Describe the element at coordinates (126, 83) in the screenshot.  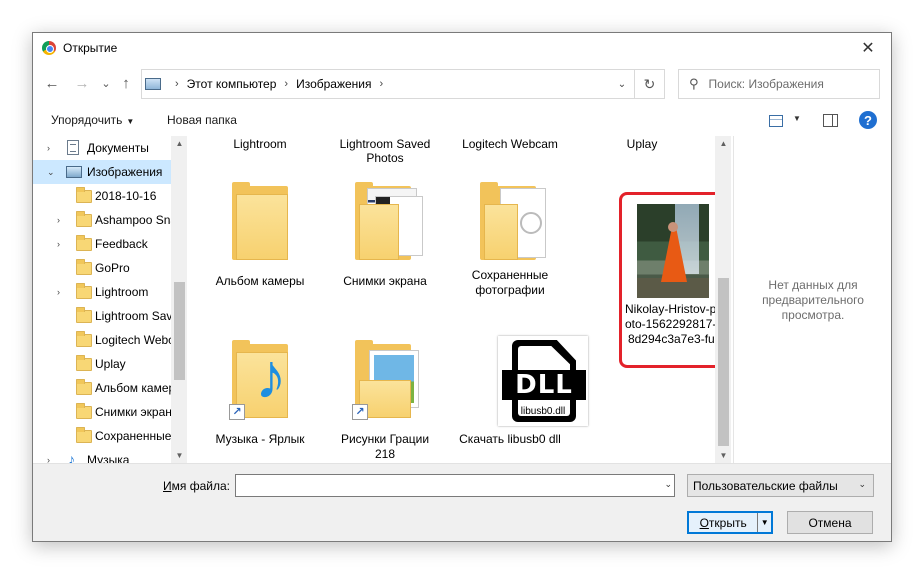
I see `up-button: ↑` at that location.